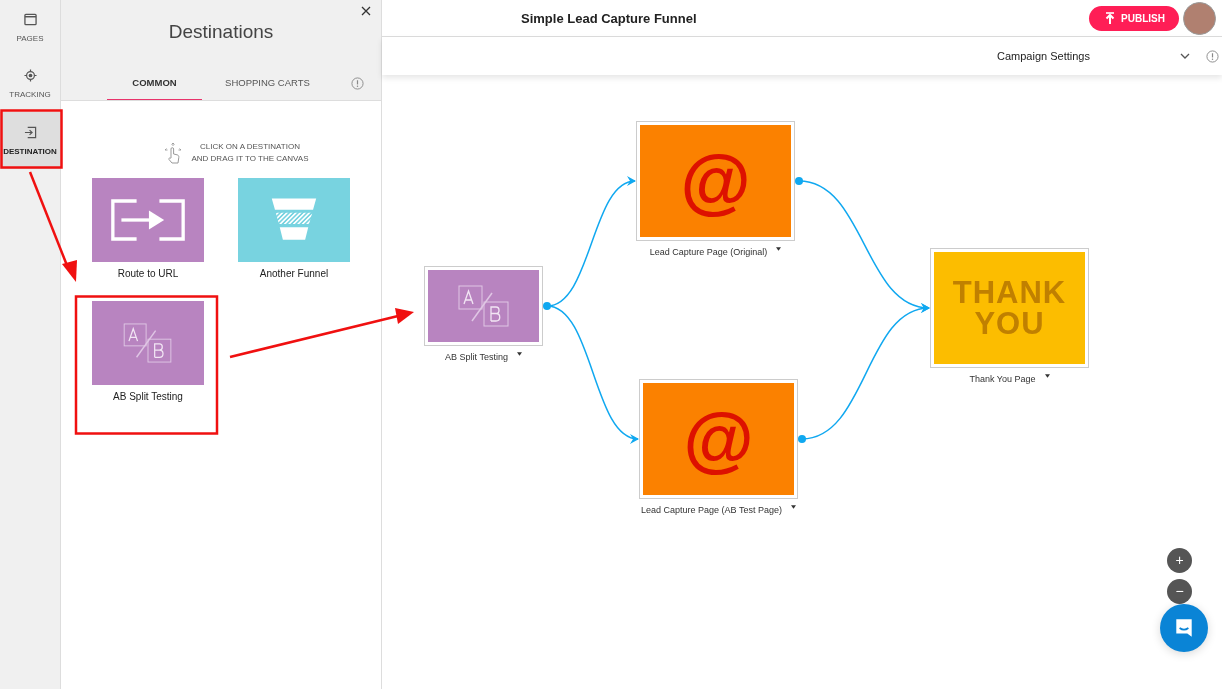 This screenshot has width=1222, height=689. Describe the element at coordinates (1179, 591) in the screenshot. I see `zoom-out-button: −` at that location.